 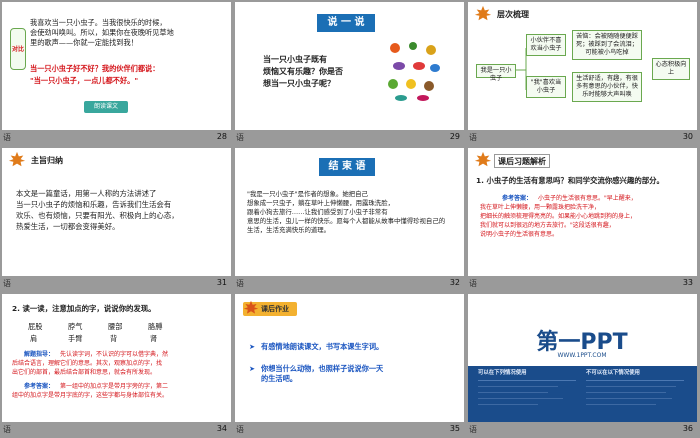 I want to click on slide-28-line-2: 会使劲叫唤叫。所以，如果你在夜晚听见草地, so click(x=102, y=32).